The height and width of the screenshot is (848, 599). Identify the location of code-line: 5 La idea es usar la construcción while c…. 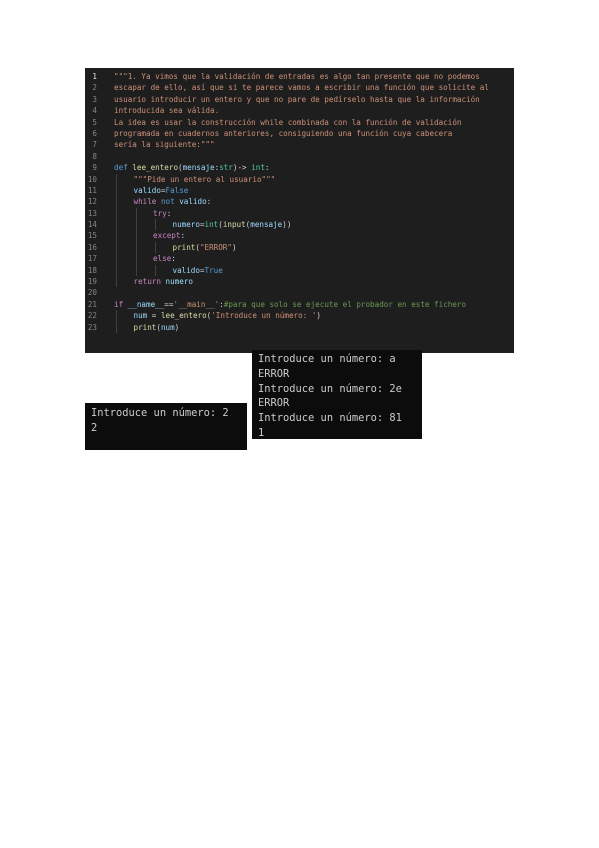
(299, 122).